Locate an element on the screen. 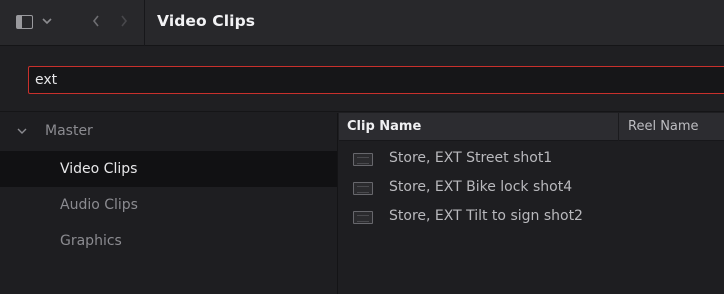 This screenshot has width=724, height=294. bin-item-graphics: Graphics is located at coordinates (168, 241).